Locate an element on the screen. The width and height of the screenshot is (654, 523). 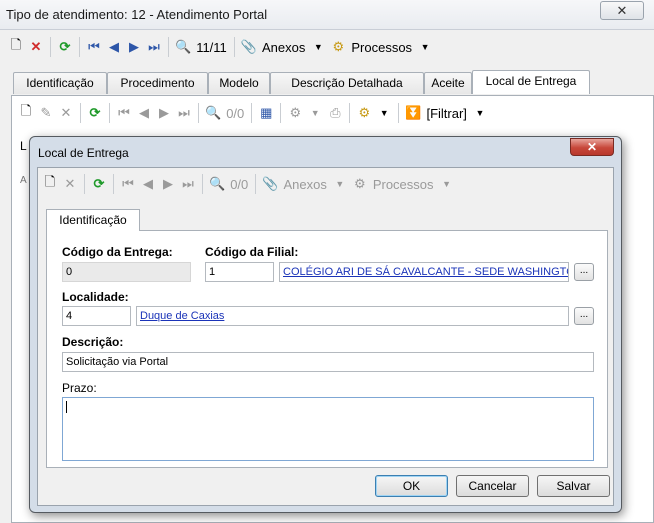
print-icon: ⎙ is located at coordinates (335, 113).